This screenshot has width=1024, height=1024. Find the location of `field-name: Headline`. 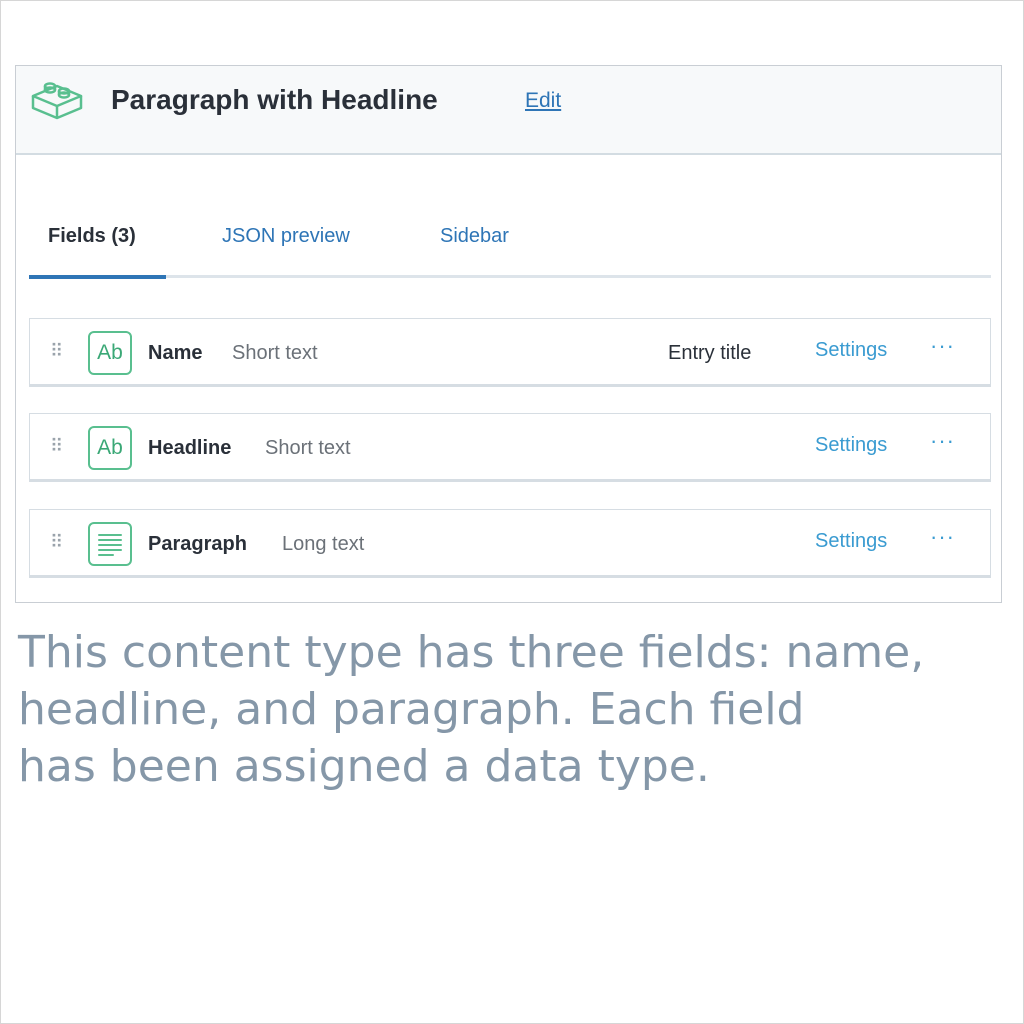

field-name: Headline is located at coordinates (190, 448).